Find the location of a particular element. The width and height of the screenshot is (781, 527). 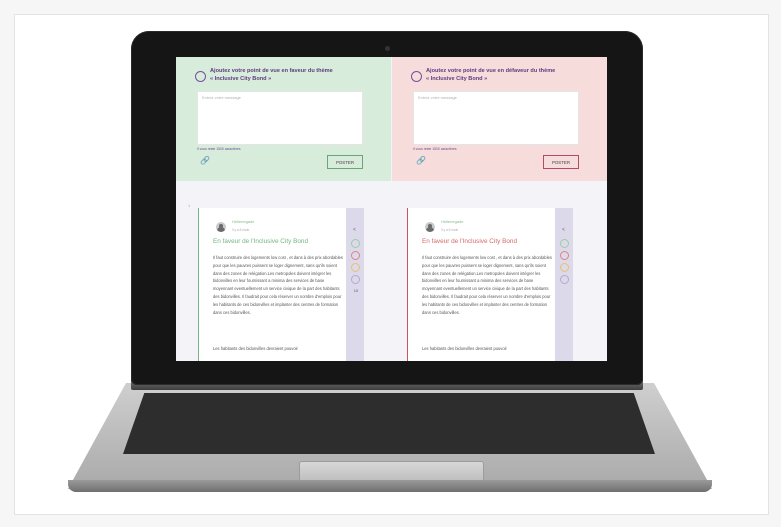

argument-actions-against: < is located at coordinates (564, 284).